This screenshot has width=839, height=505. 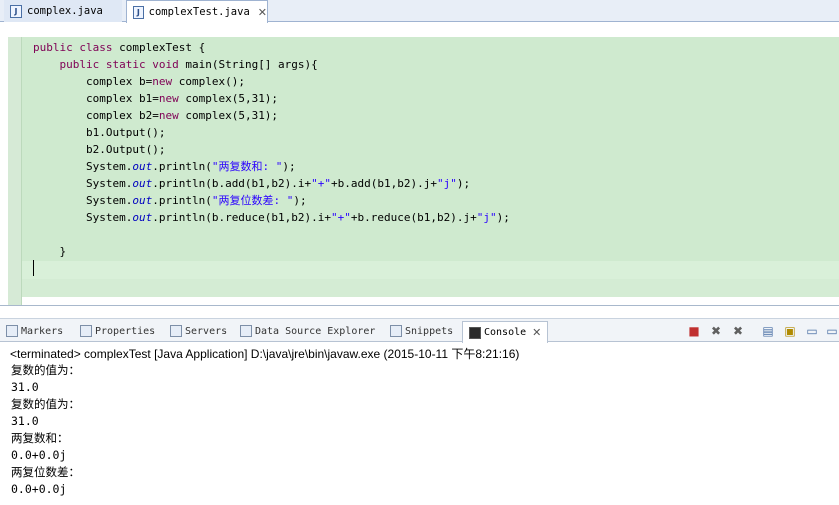 What do you see at coordinates (119, 64) in the screenshot?
I see `code-token: public static void` at bounding box center [119, 64].